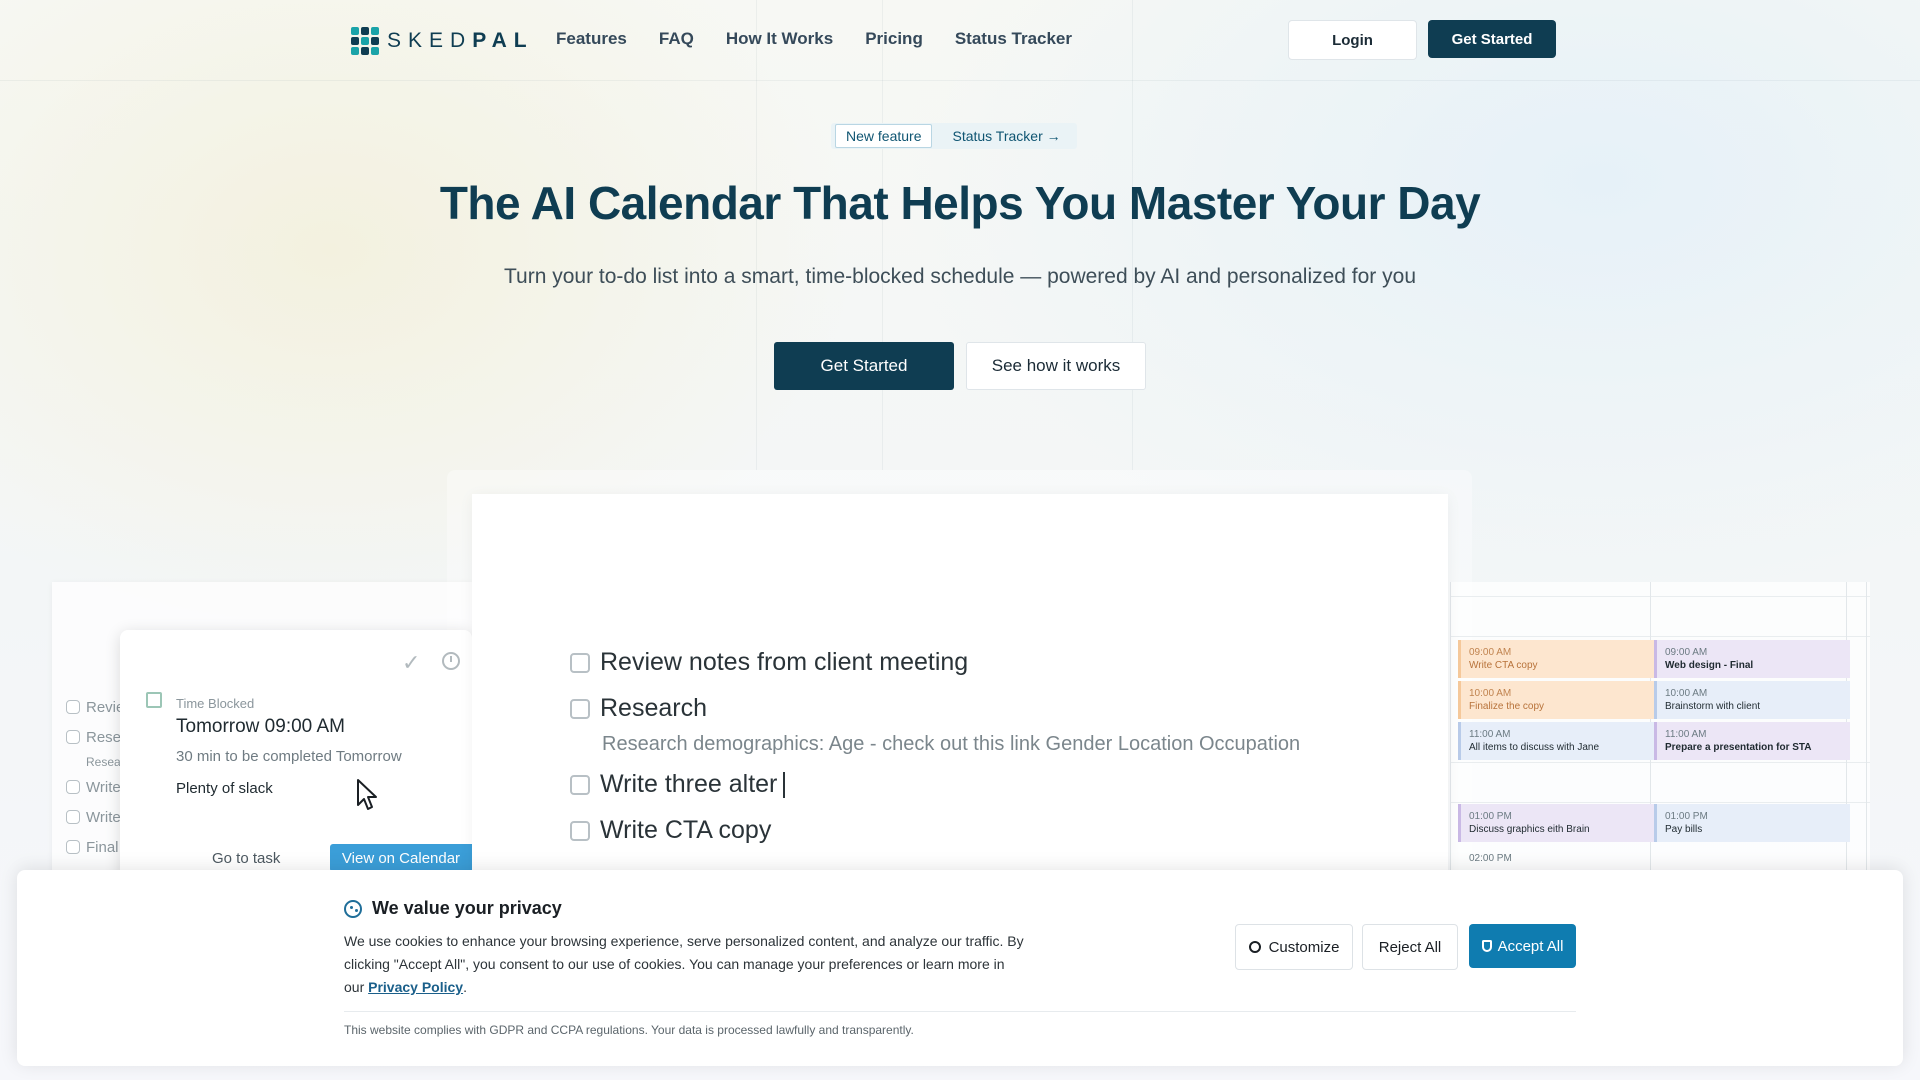 The width and height of the screenshot is (1920, 1080). What do you see at coordinates (367, 794) in the screenshot?
I see `mouse-cursor-icon` at bounding box center [367, 794].